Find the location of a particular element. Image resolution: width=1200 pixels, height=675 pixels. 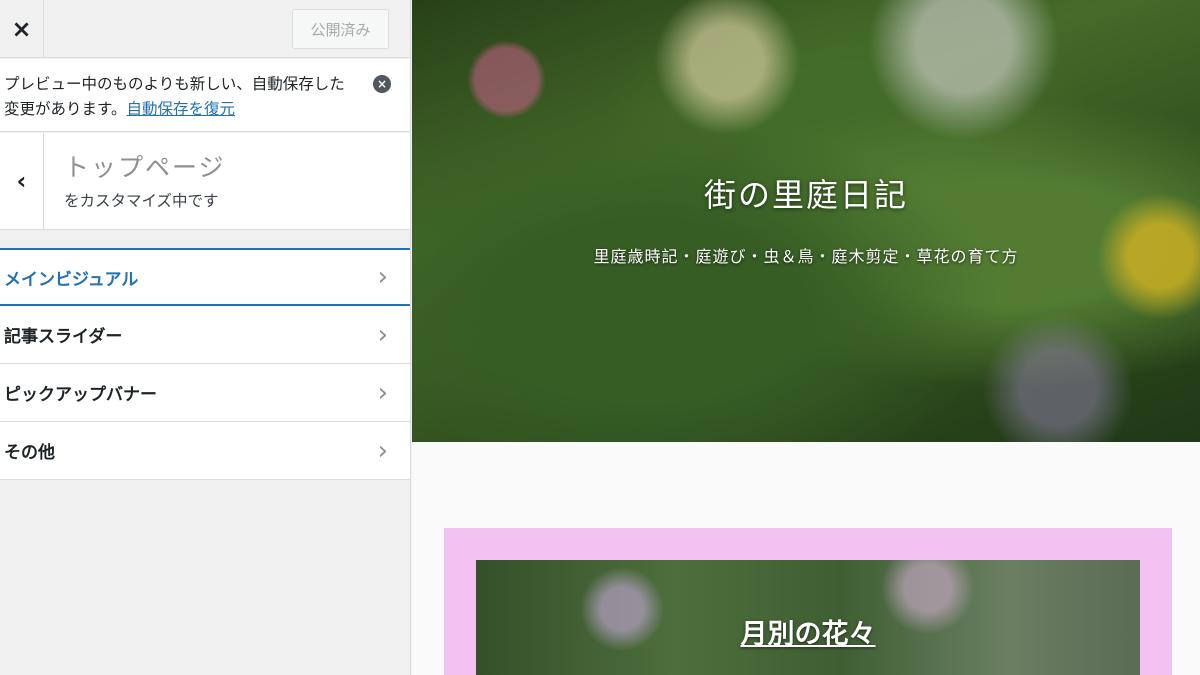

menu-item-article-slider: 記事スライダー › is located at coordinates (205, 335).